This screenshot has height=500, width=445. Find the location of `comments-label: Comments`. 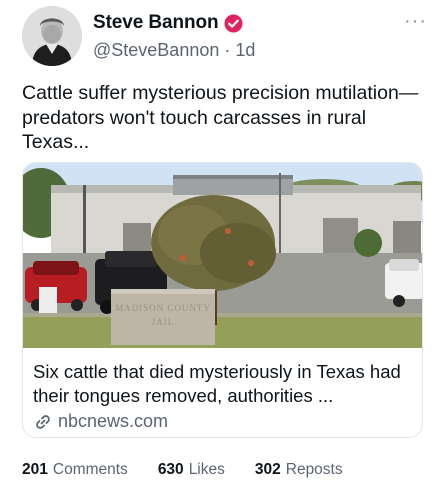

comments-label: Comments is located at coordinates (90, 469).